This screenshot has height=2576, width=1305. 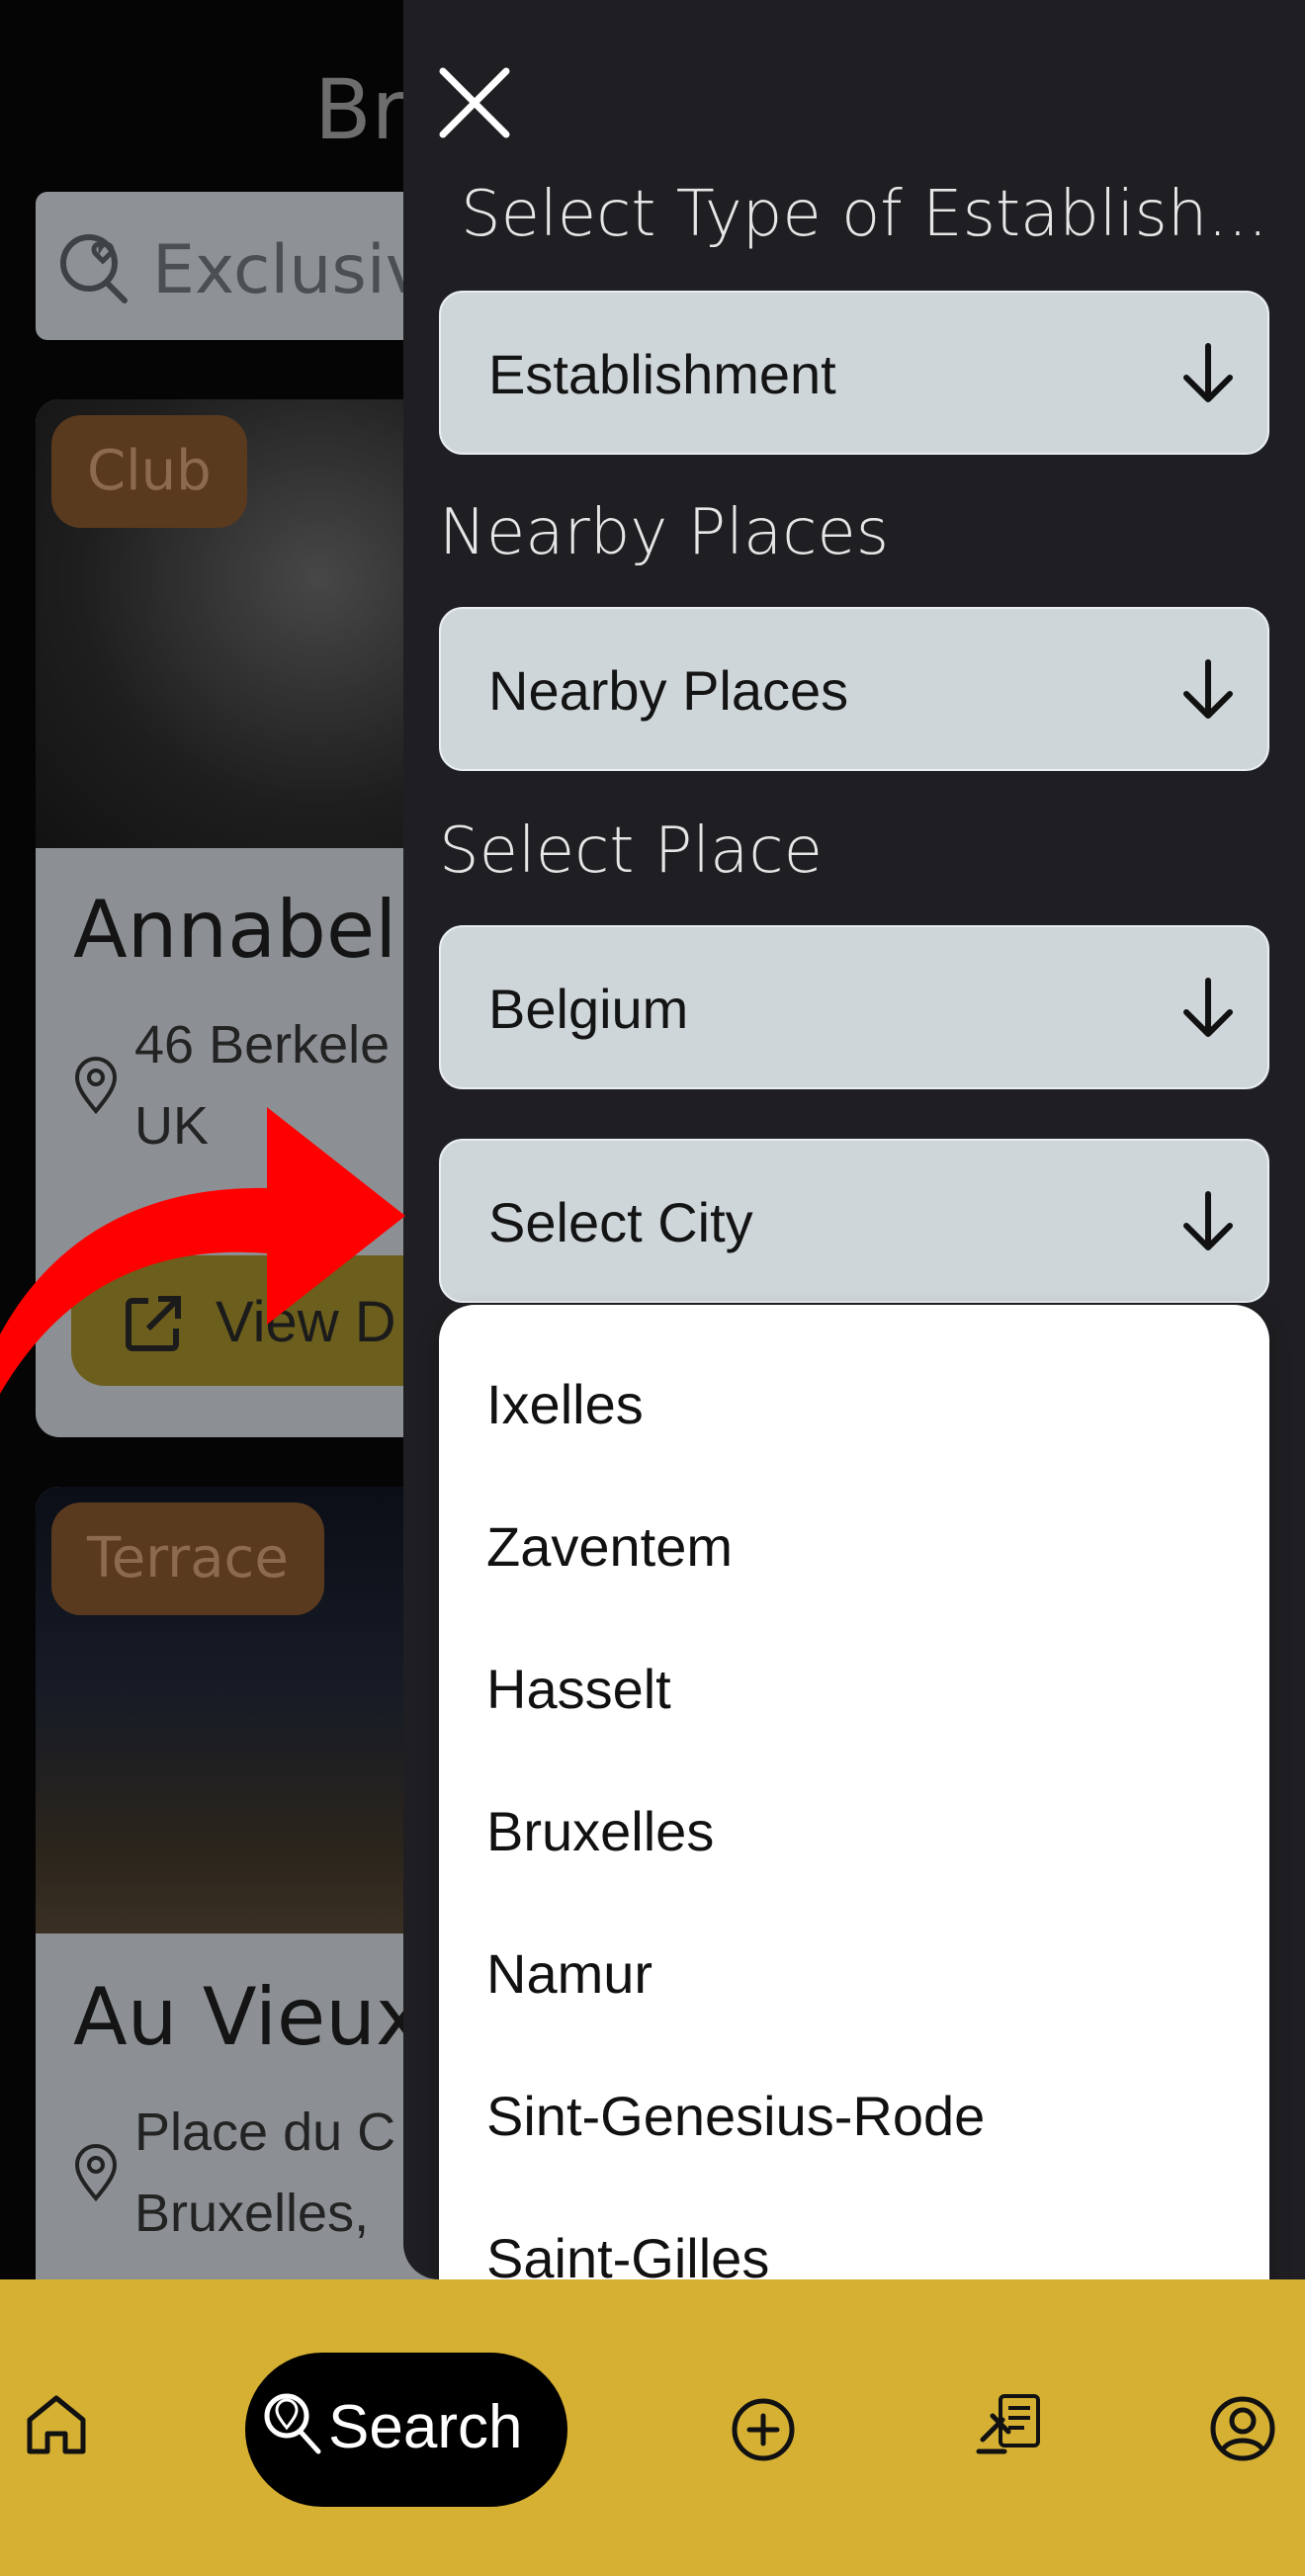 I want to click on red-pointer-arrow-icon, so click(x=203, y=1250).